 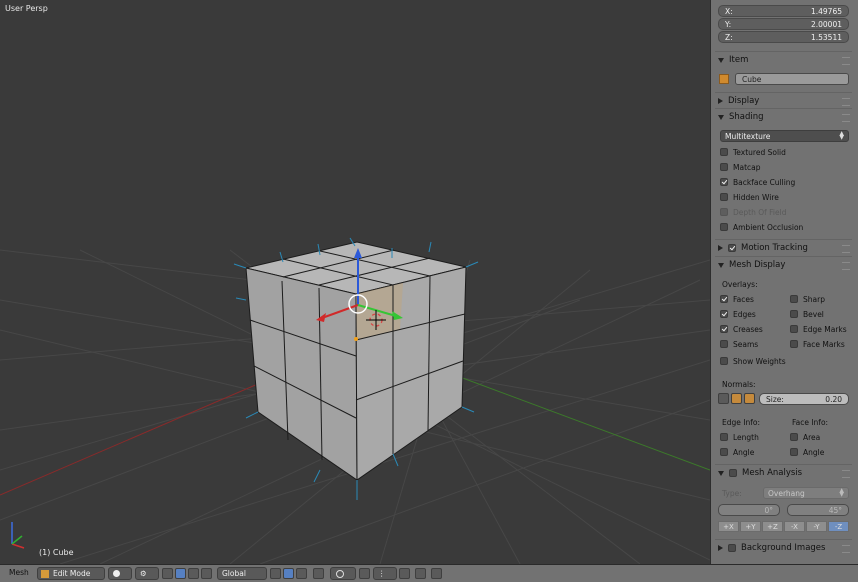 What do you see at coordinates (794, 437) in the screenshot?
I see `face-area-checkbox` at bounding box center [794, 437].